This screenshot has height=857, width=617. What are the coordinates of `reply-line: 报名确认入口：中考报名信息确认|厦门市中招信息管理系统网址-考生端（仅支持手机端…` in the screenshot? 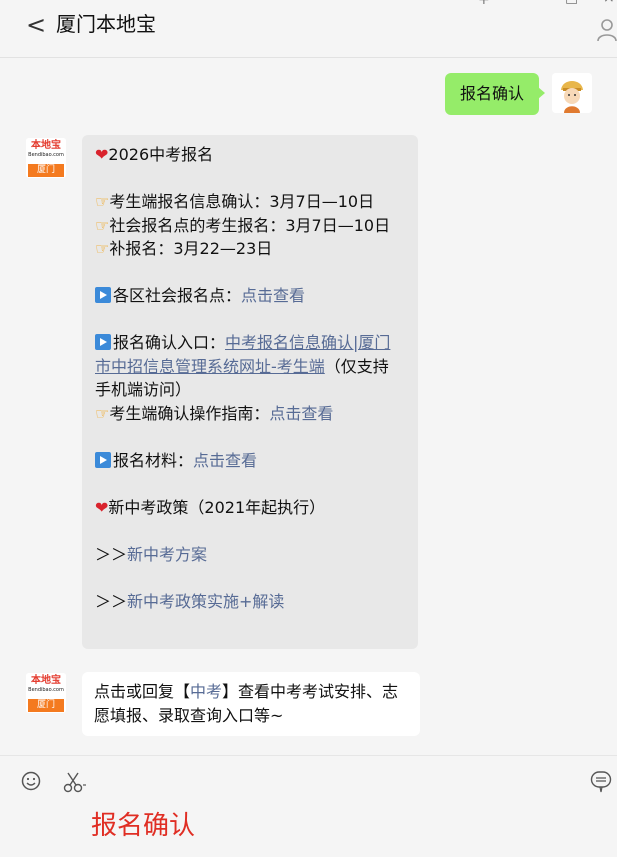 It's located at (249, 366).